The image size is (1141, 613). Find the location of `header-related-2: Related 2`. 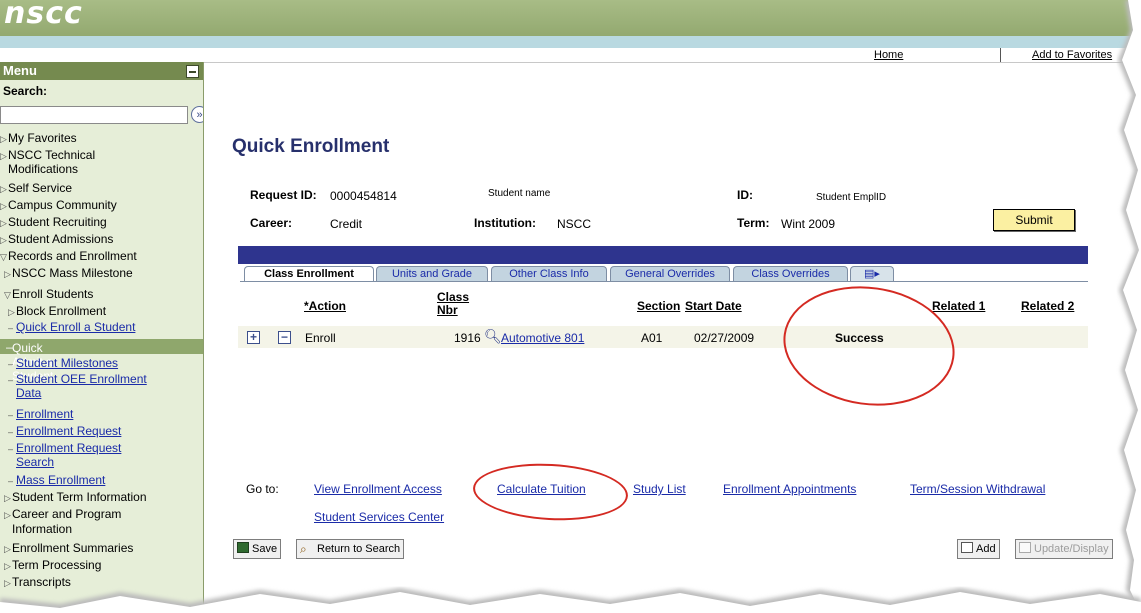

header-related-2: Related 2 is located at coordinates (1047, 306).